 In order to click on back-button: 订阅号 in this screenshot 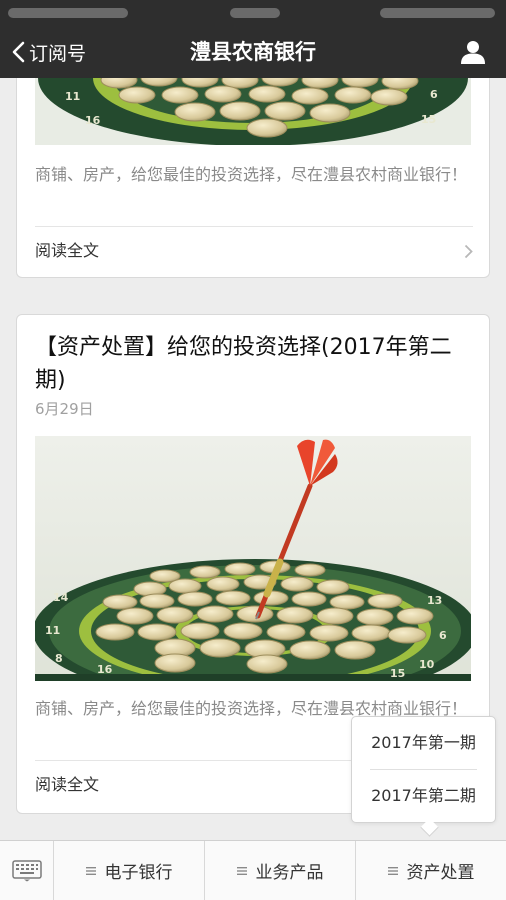, I will do `click(49, 52)`.